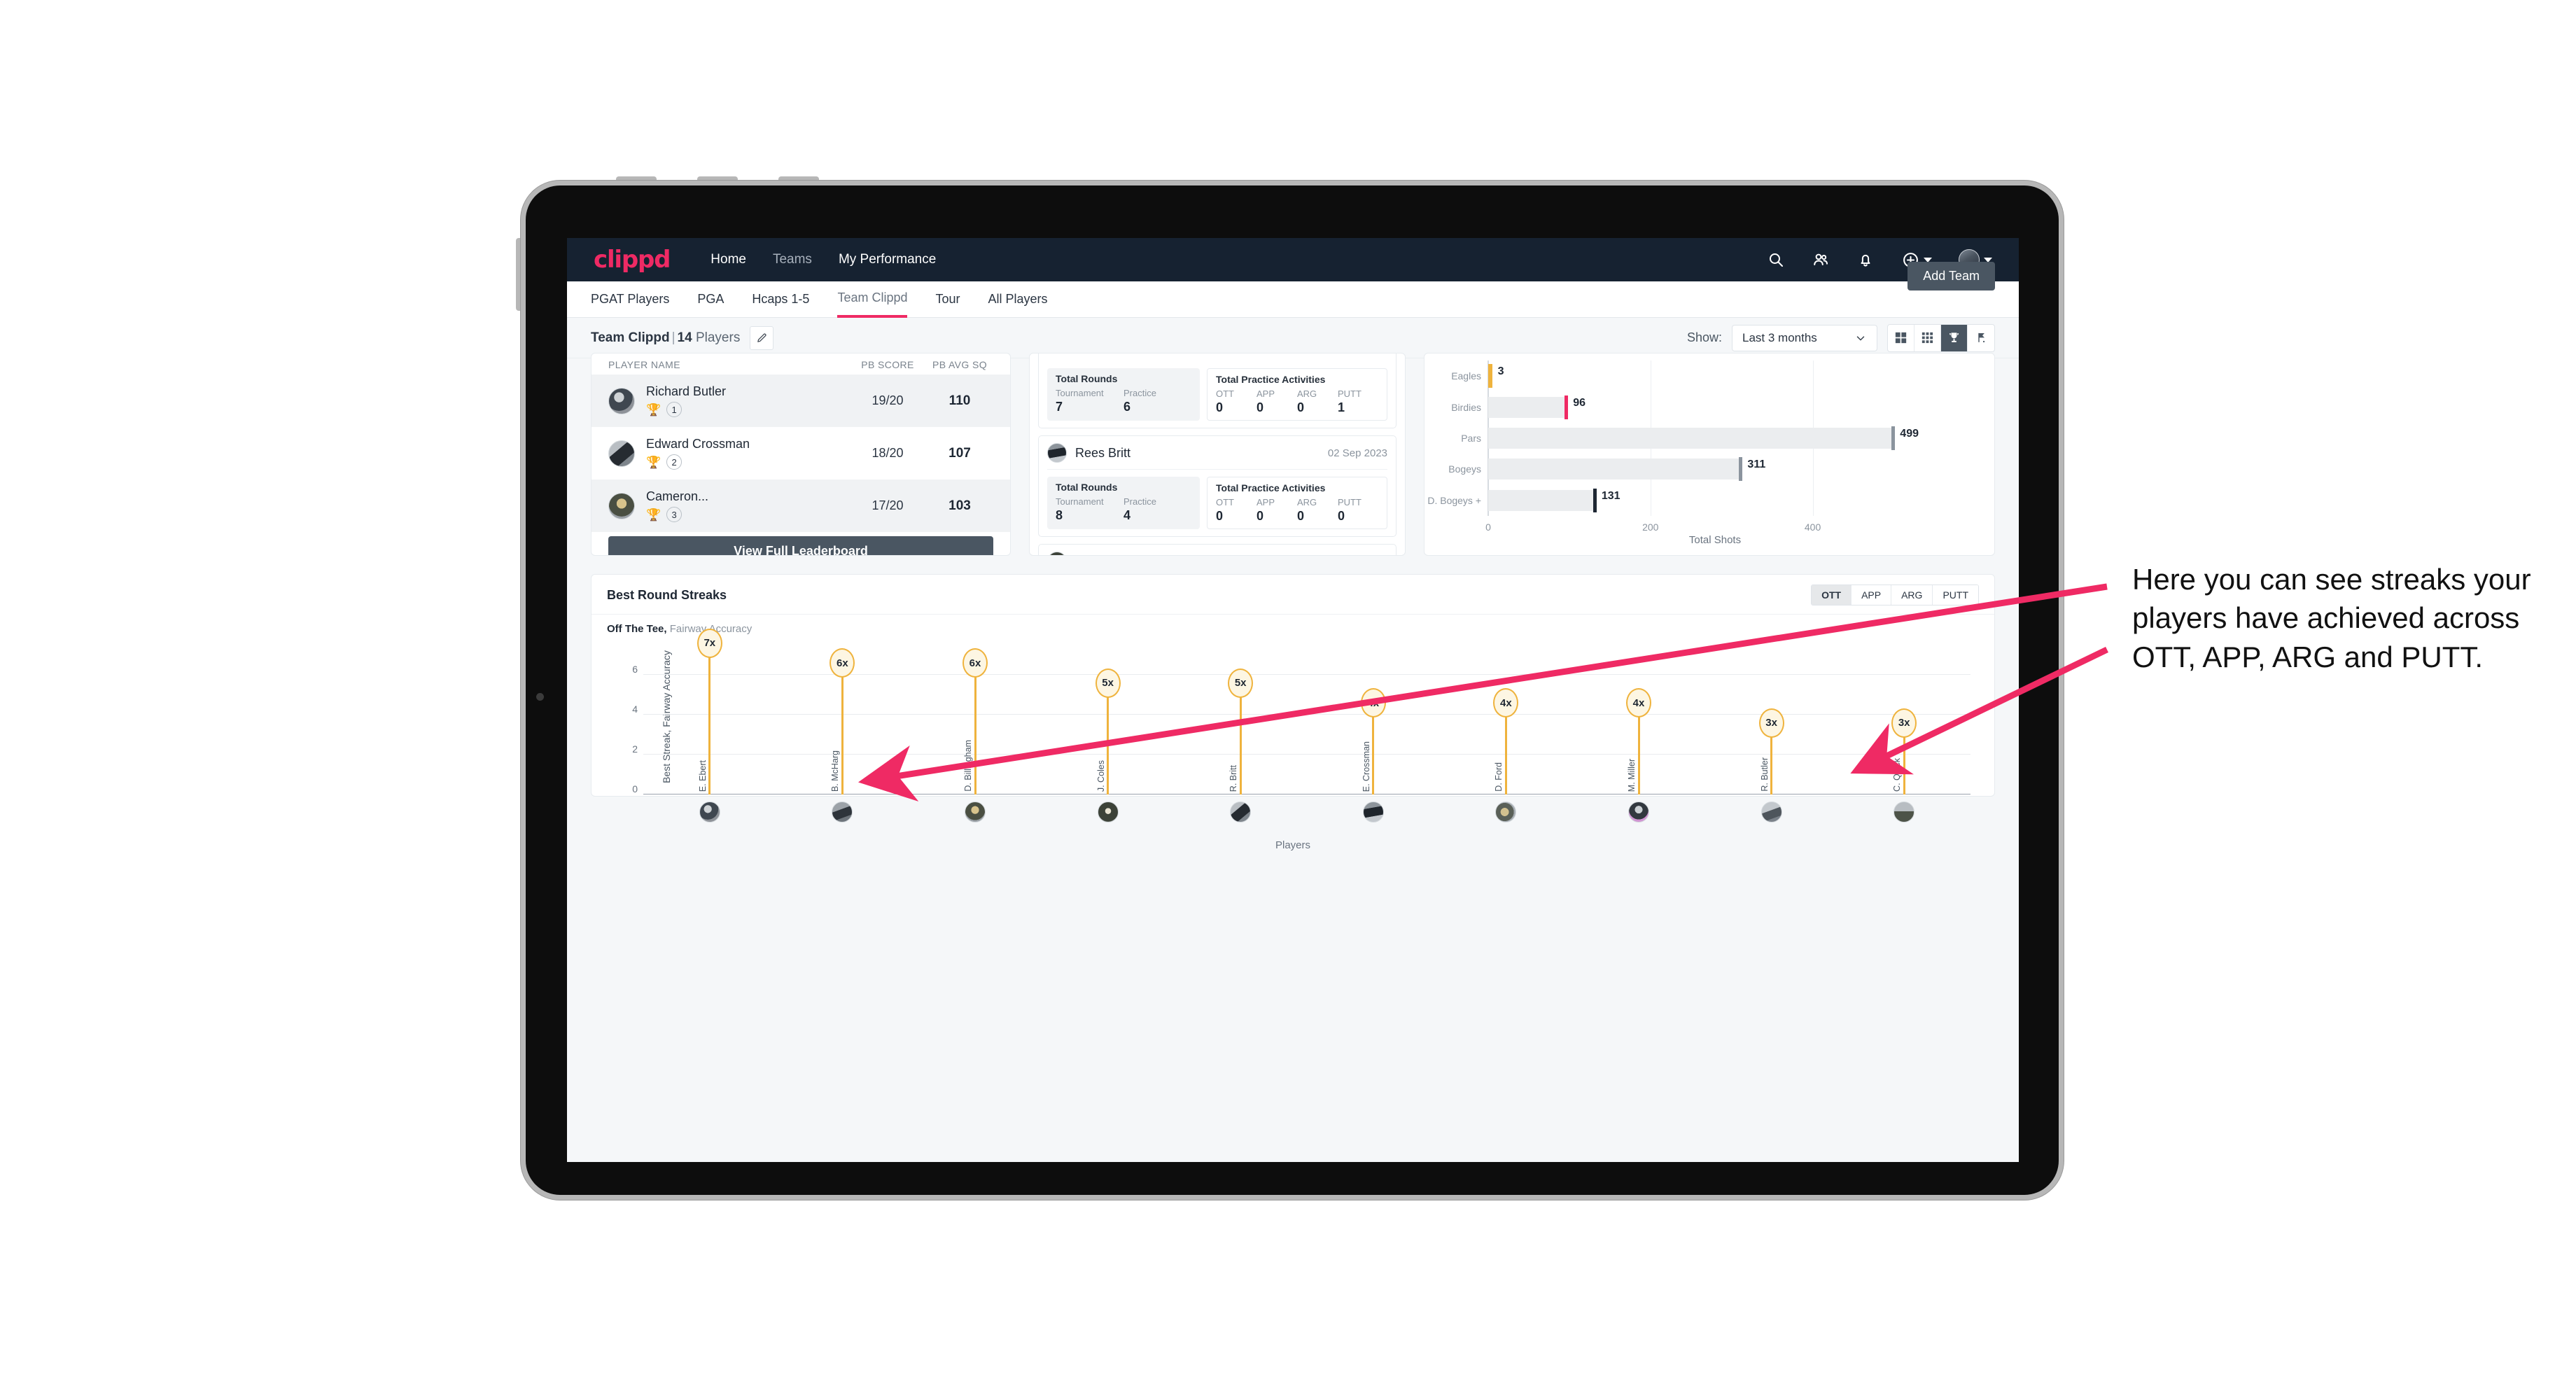 This screenshot has height=1386, width=2576. Describe the element at coordinates (1554, 500) in the screenshot. I see `bar: 131` at that location.